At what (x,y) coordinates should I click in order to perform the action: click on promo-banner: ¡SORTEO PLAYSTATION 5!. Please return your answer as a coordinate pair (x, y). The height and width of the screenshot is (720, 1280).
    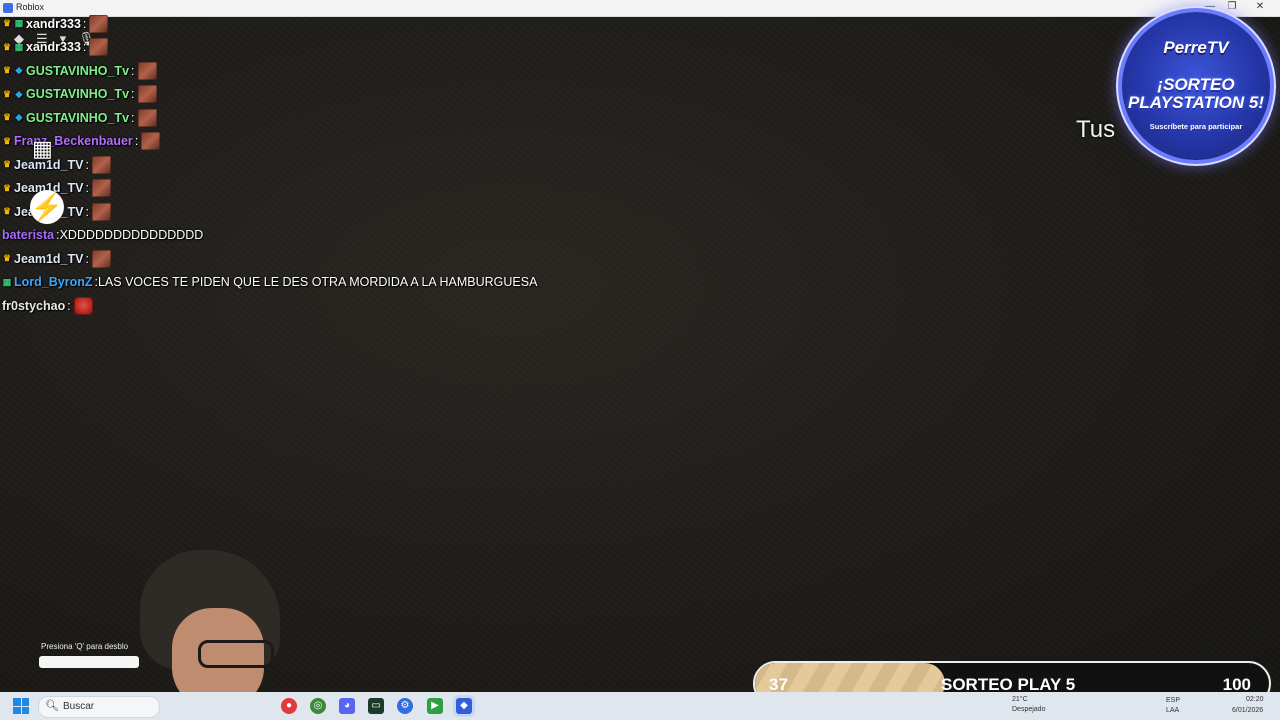
    Looking at the image, I should click on (1196, 94).